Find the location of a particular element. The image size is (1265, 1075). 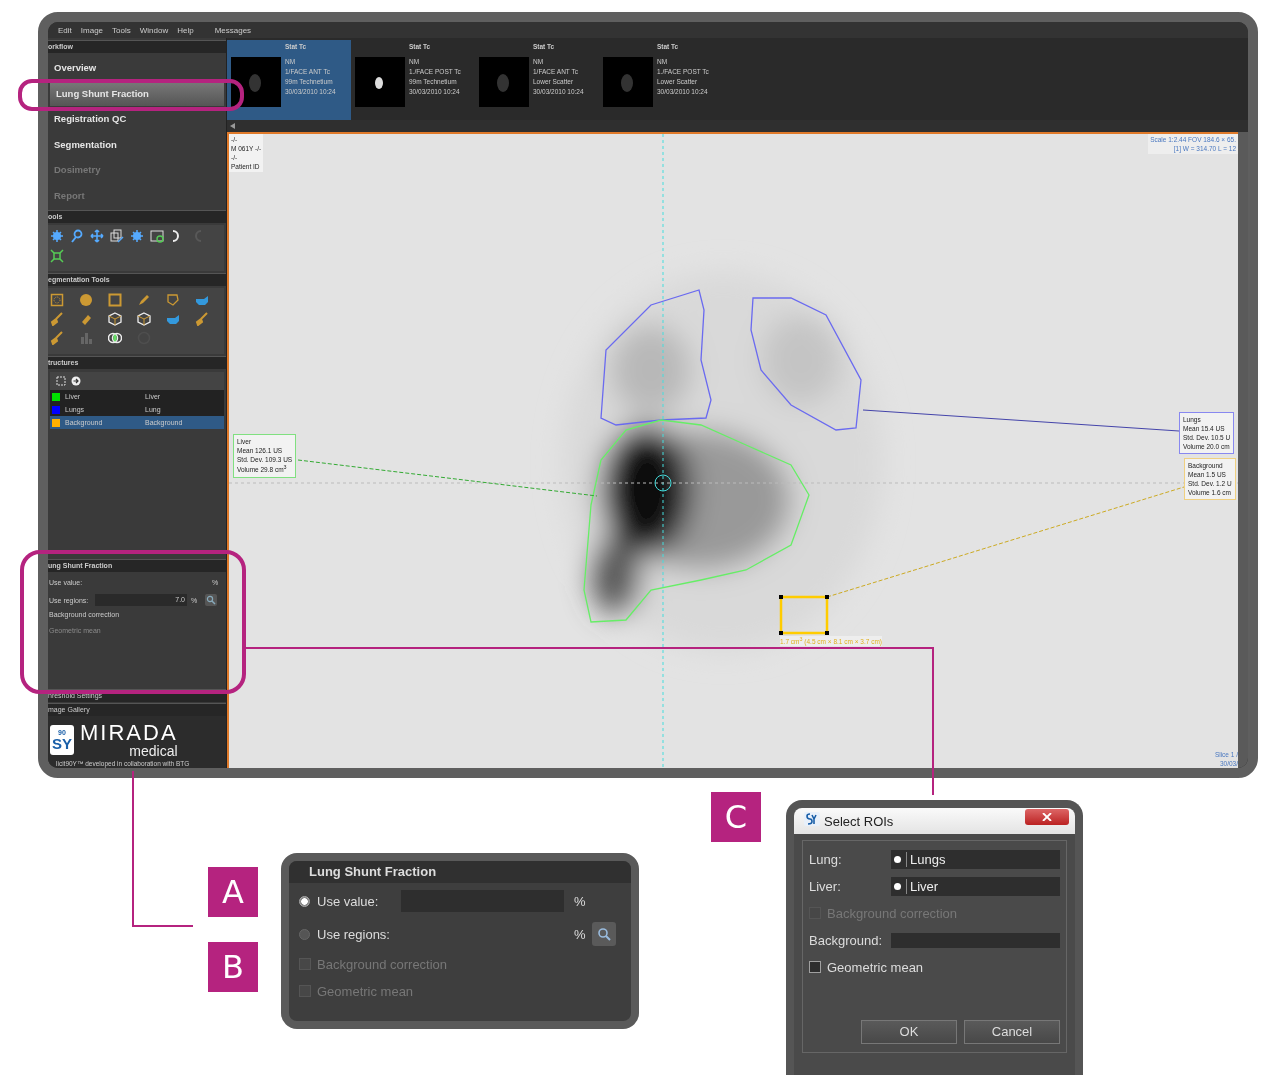

menu-item: Image is located at coordinates (92, 30).